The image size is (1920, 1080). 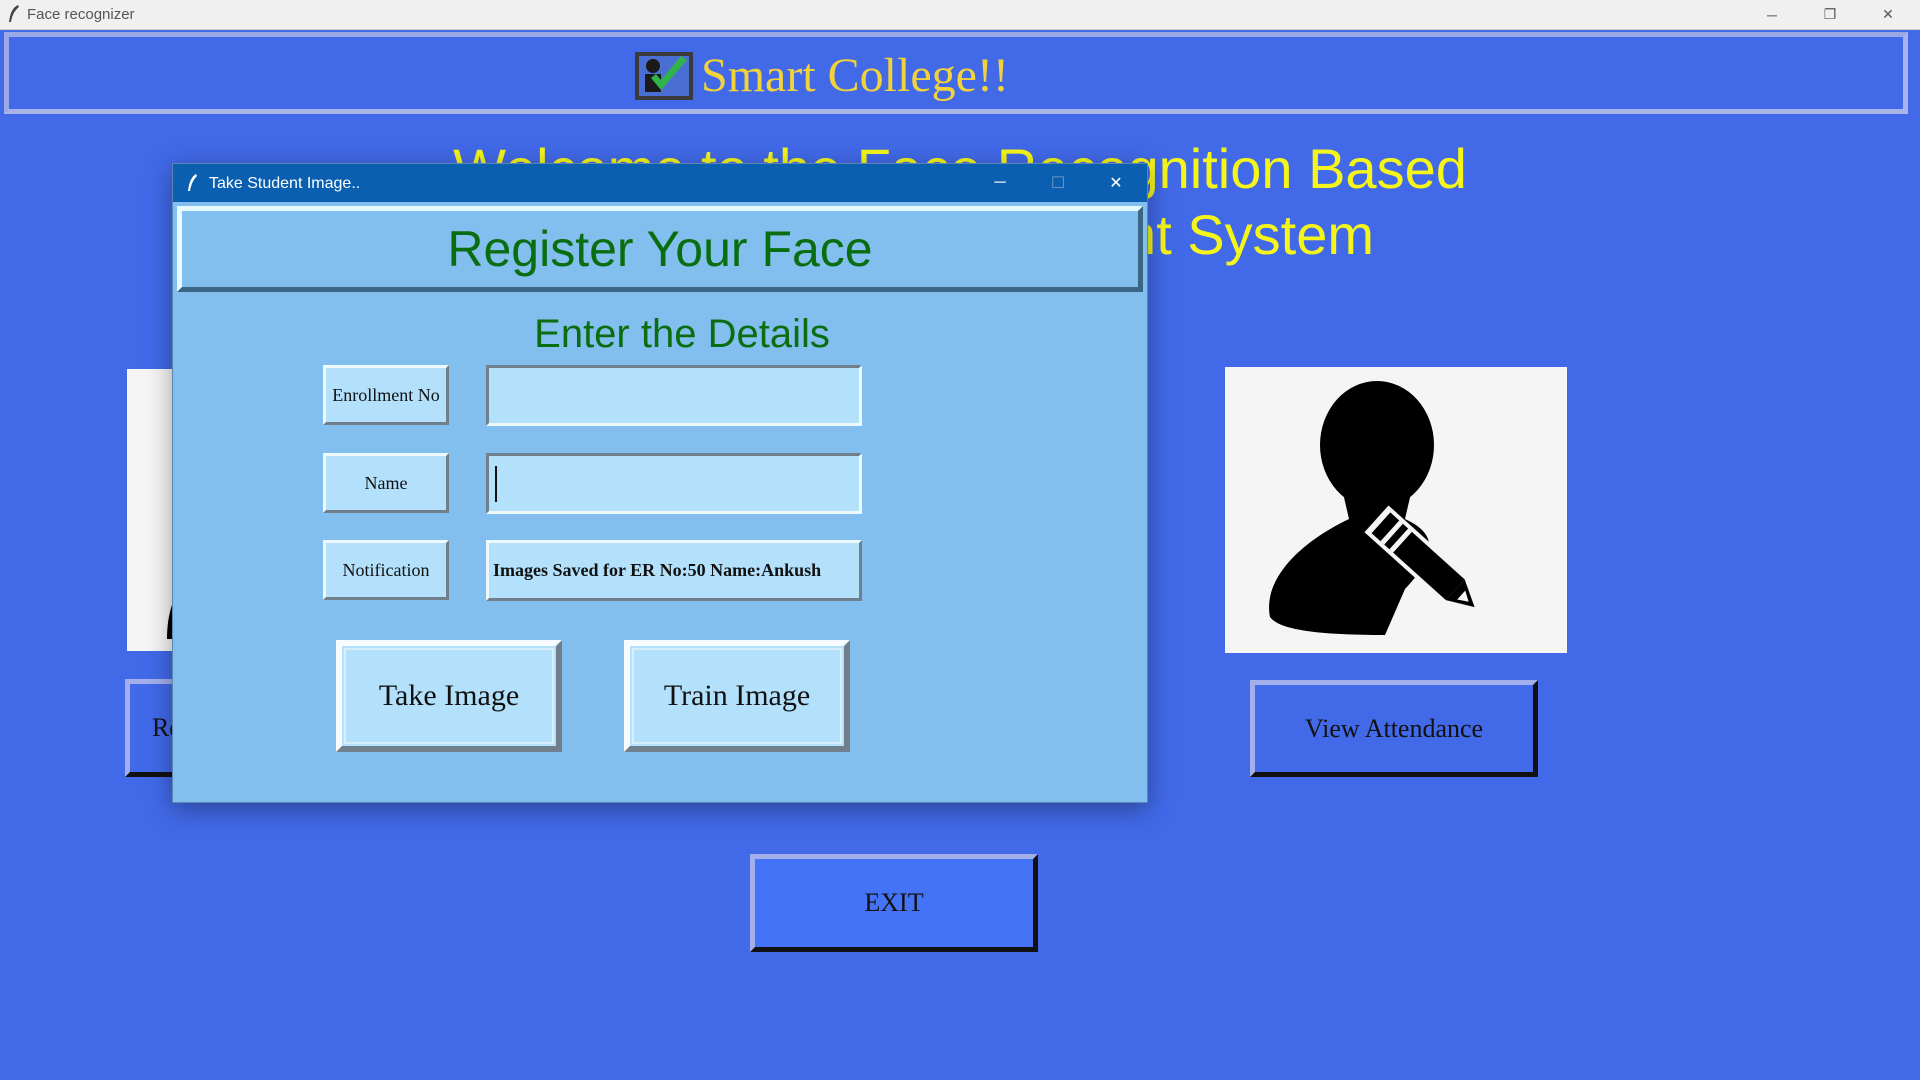 What do you see at coordinates (674, 570) in the screenshot?
I see `notification-message: Images Saved for ER No:50 Name:Ankush` at bounding box center [674, 570].